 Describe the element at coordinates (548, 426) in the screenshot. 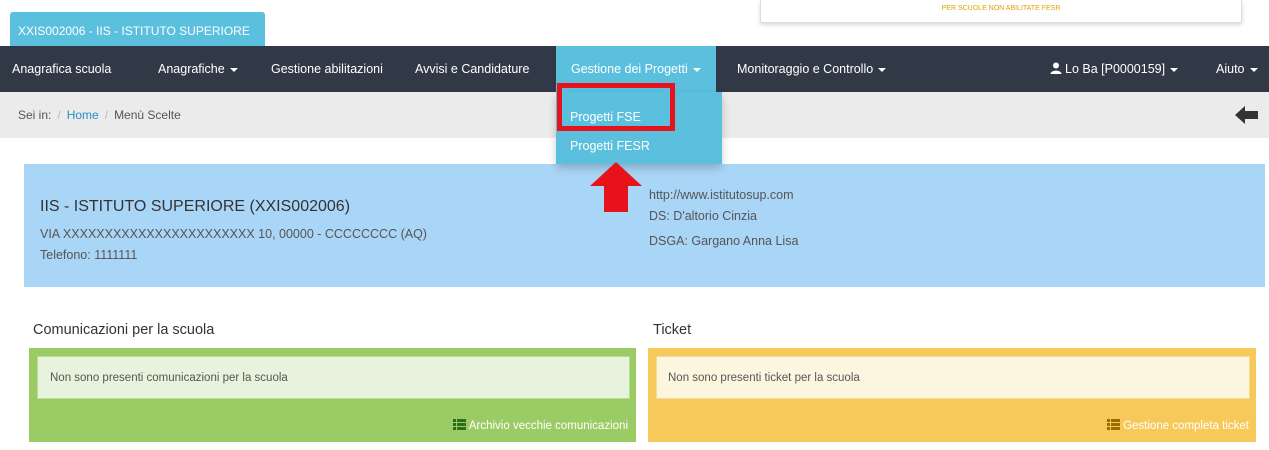

I see `archive-link-label: Archivio vecchie comunicazioni` at that location.